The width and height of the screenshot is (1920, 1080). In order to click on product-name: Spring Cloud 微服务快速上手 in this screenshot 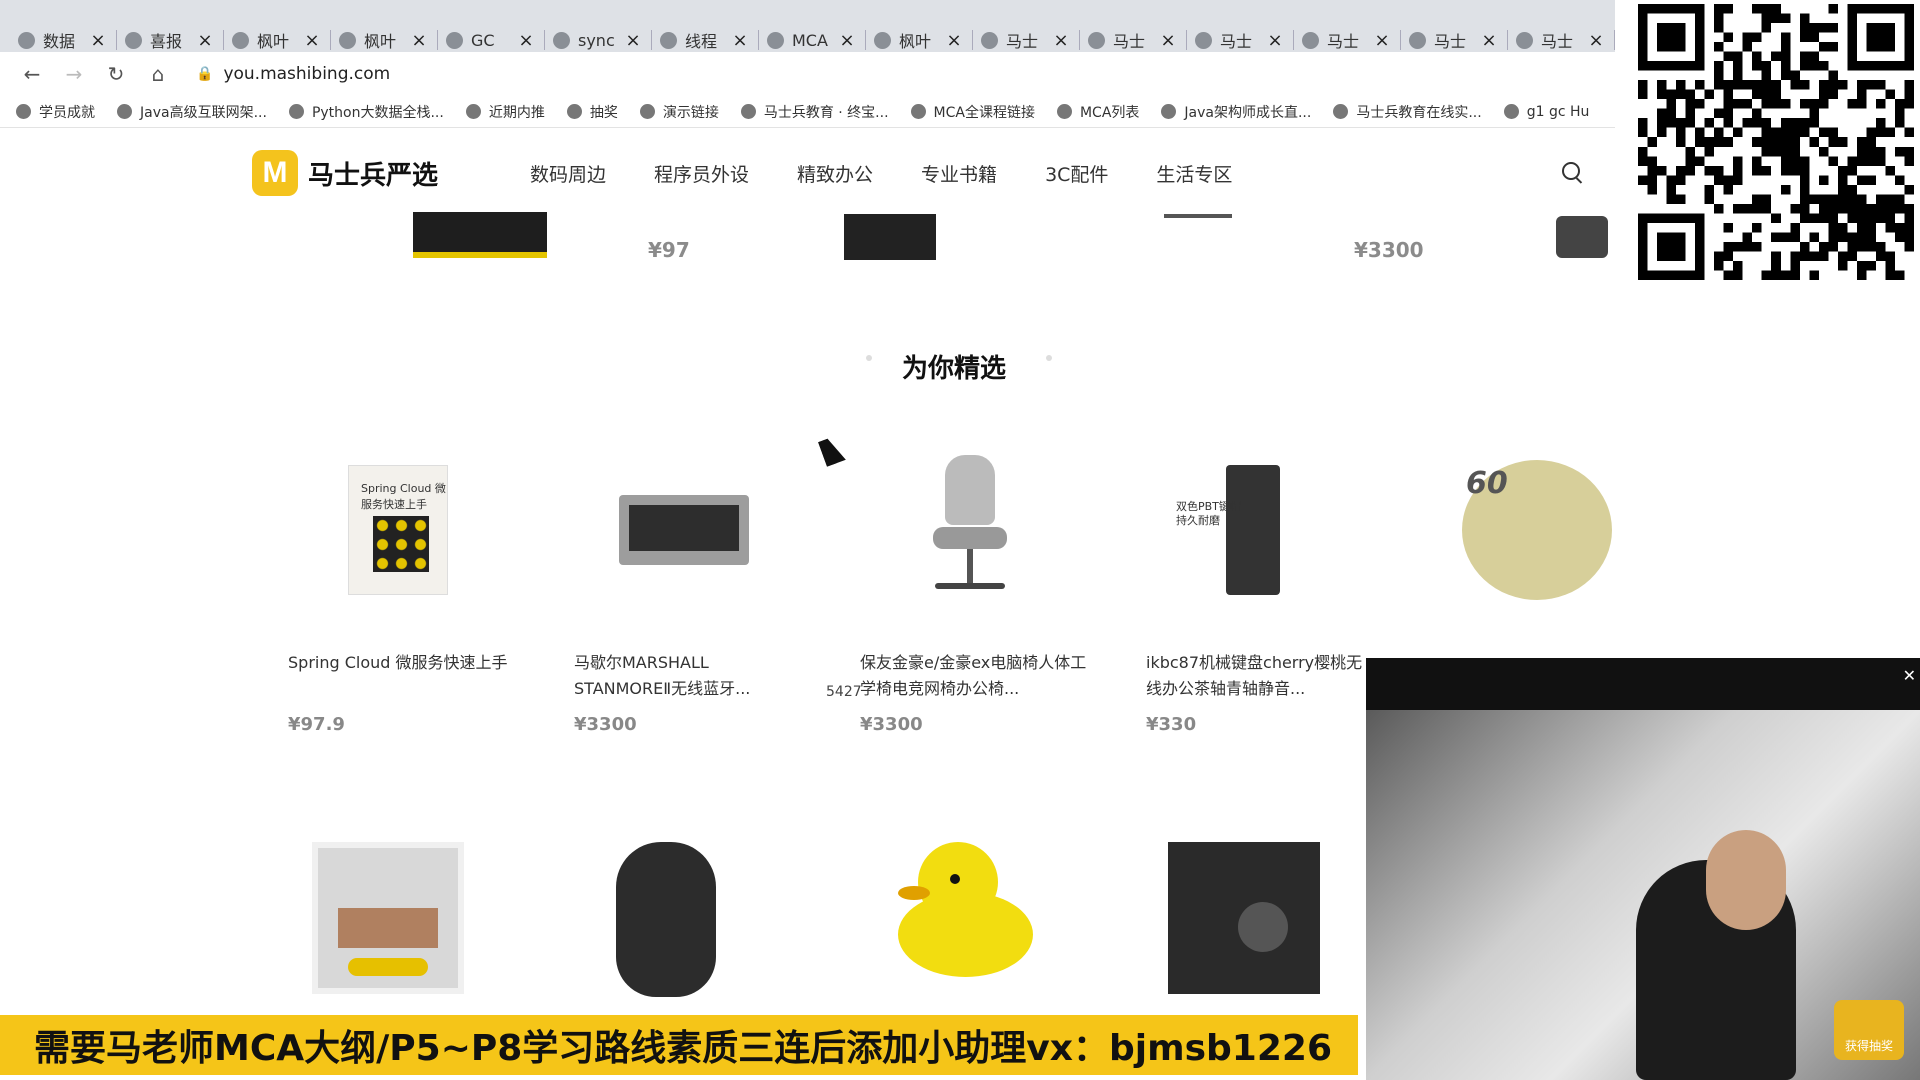, I will do `click(403, 676)`.